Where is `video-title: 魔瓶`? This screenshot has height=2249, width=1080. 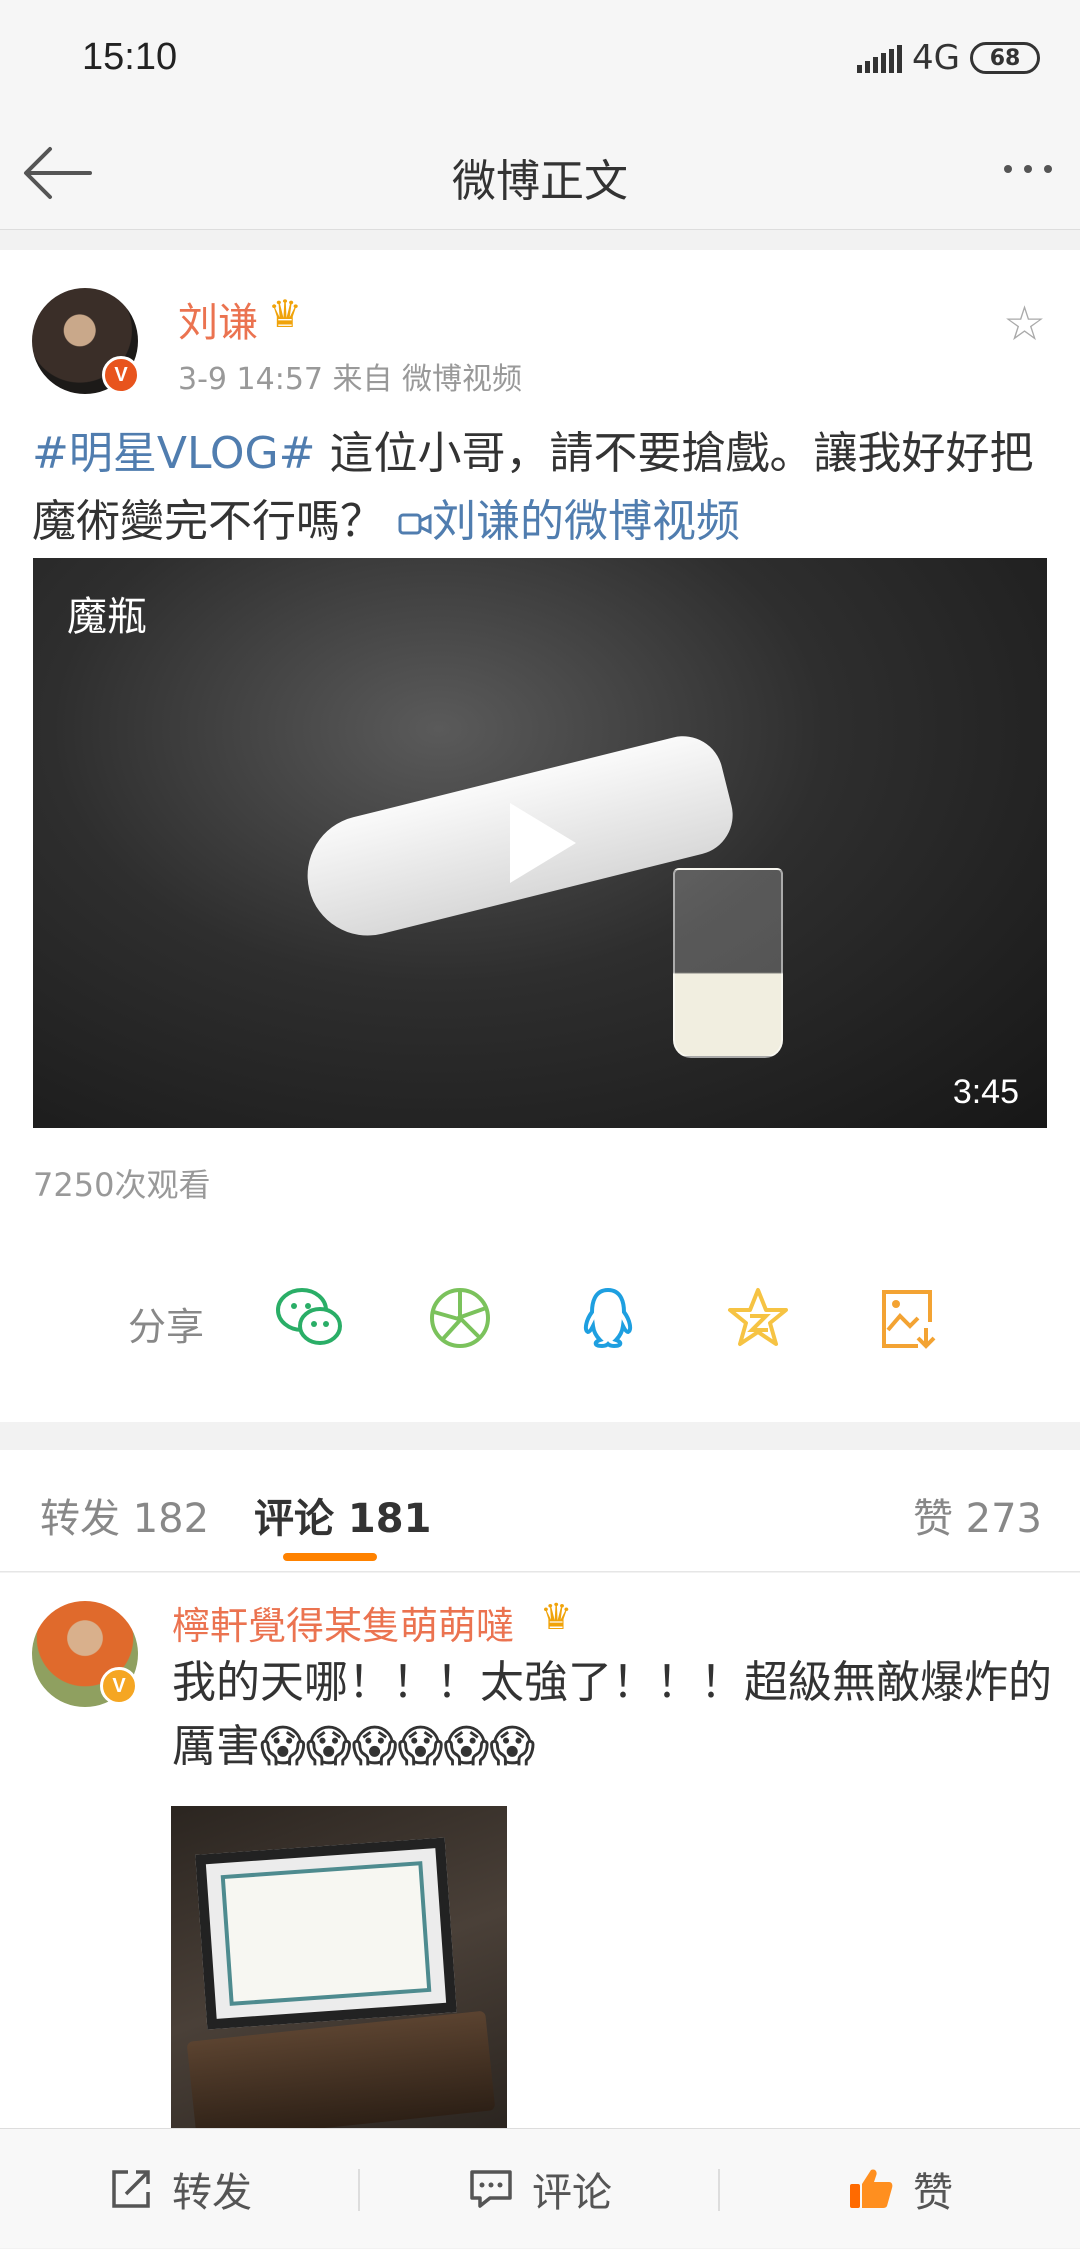 video-title: 魔瓶 is located at coordinates (107, 617).